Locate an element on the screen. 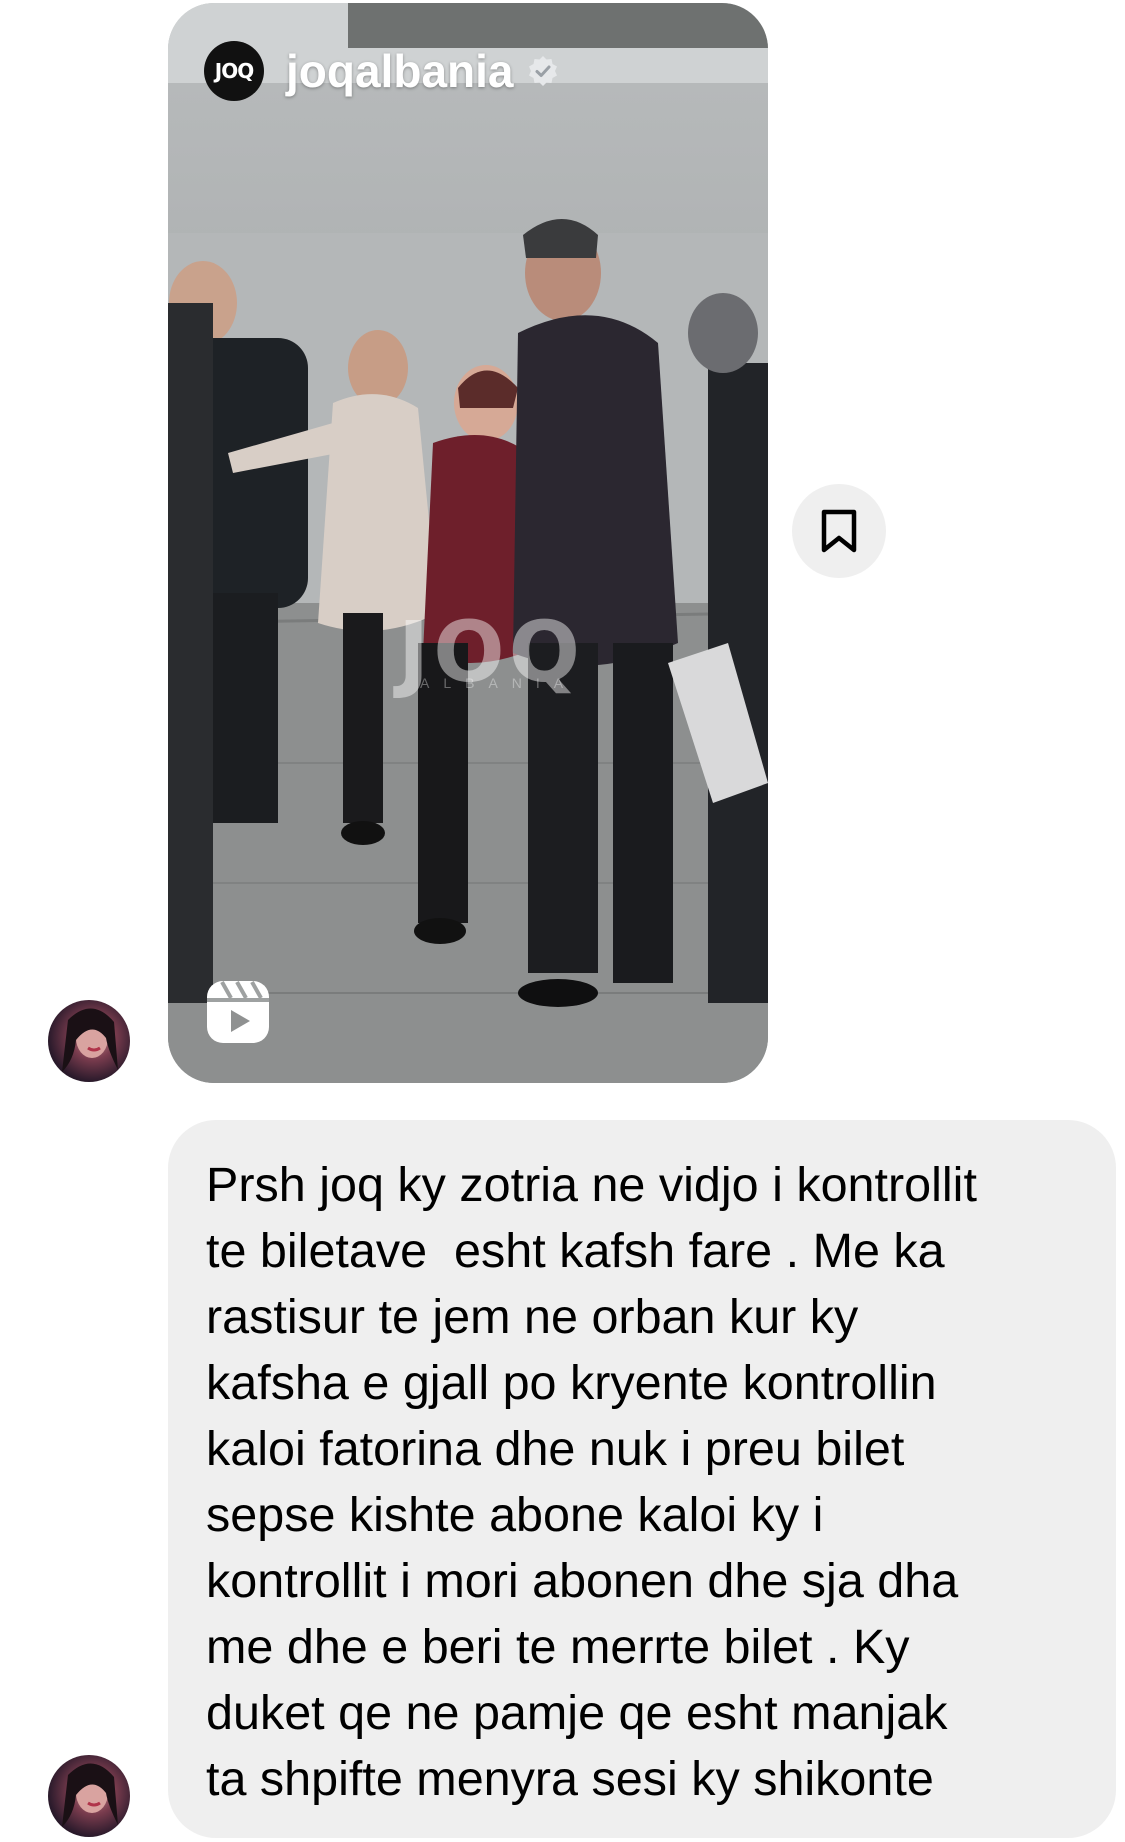 This screenshot has height=1842, width=1125. verified-badge-icon is located at coordinates (543, 71).